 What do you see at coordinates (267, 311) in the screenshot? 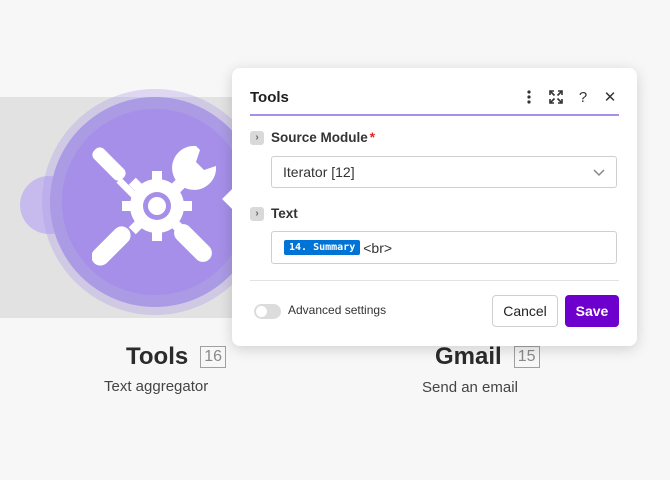
I see `advanced-settings-toggle` at bounding box center [267, 311].